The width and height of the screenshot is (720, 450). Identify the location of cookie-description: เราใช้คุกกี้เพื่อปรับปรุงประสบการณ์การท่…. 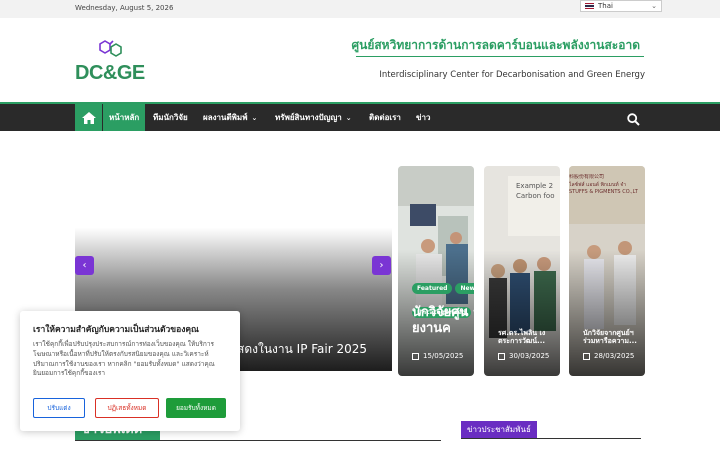
(124, 359).